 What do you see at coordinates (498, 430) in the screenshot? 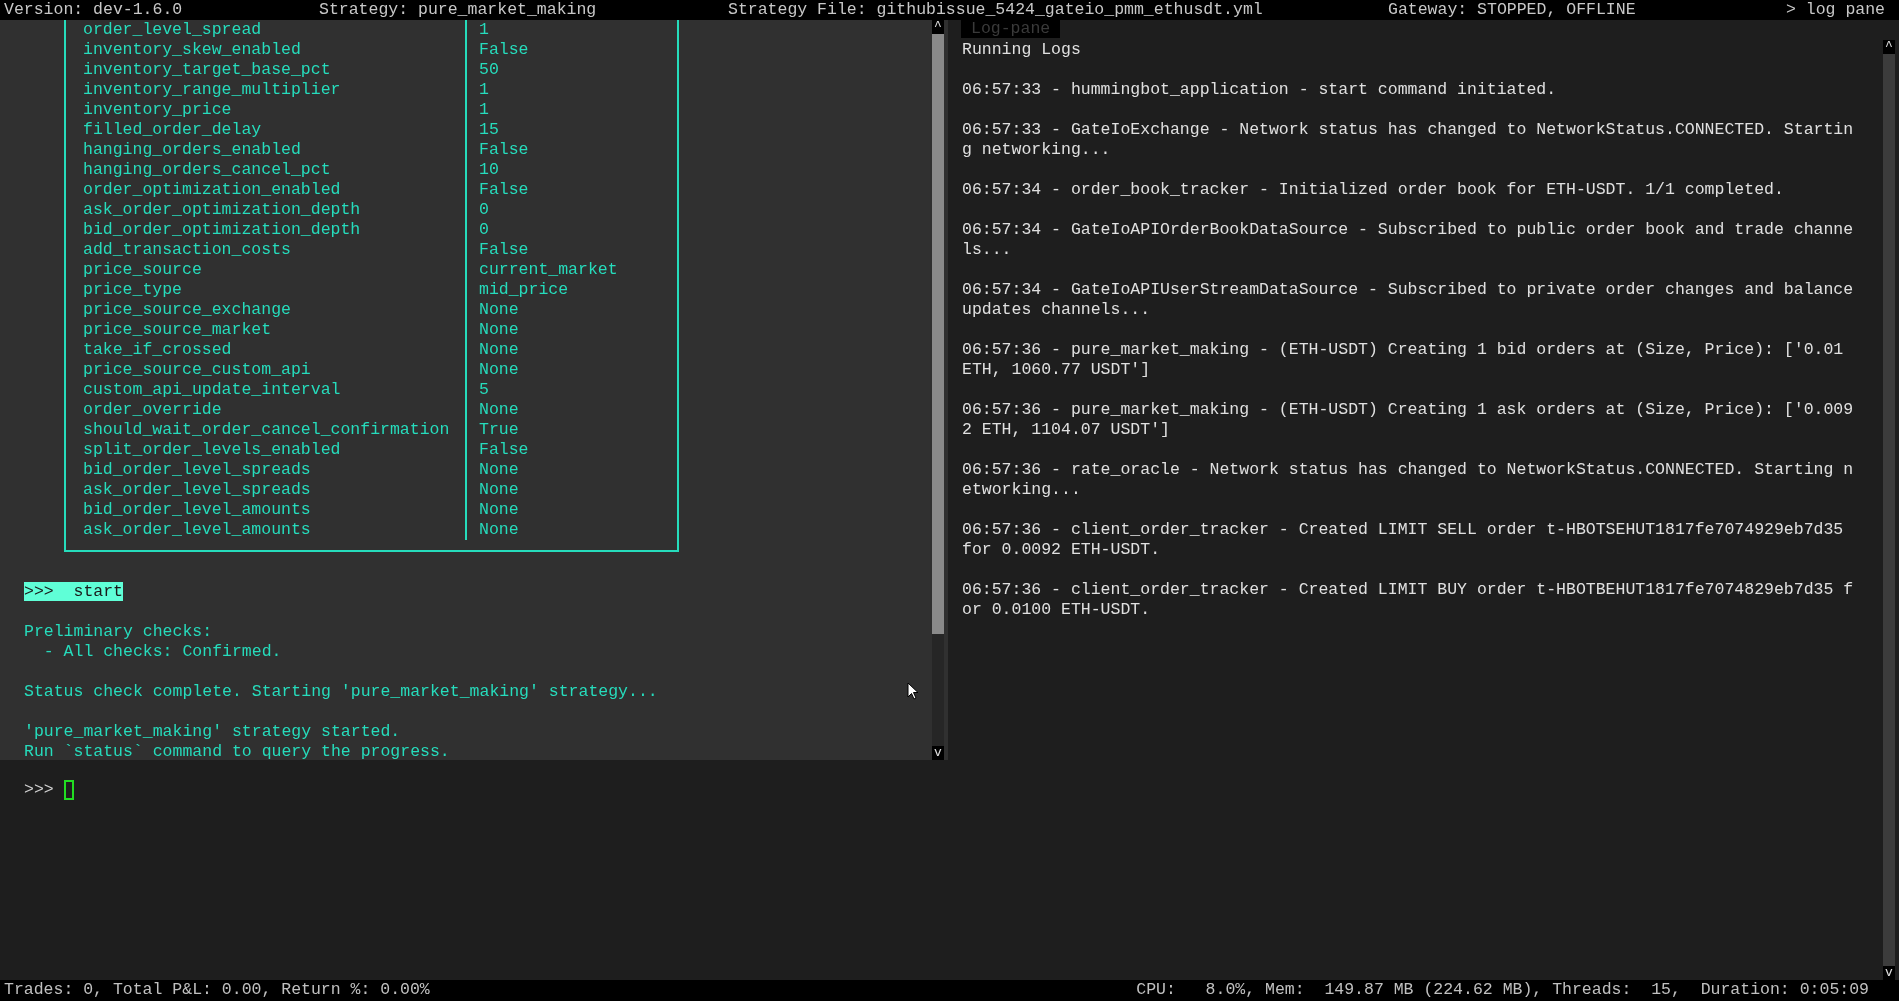
I see `config-value: True` at bounding box center [498, 430].